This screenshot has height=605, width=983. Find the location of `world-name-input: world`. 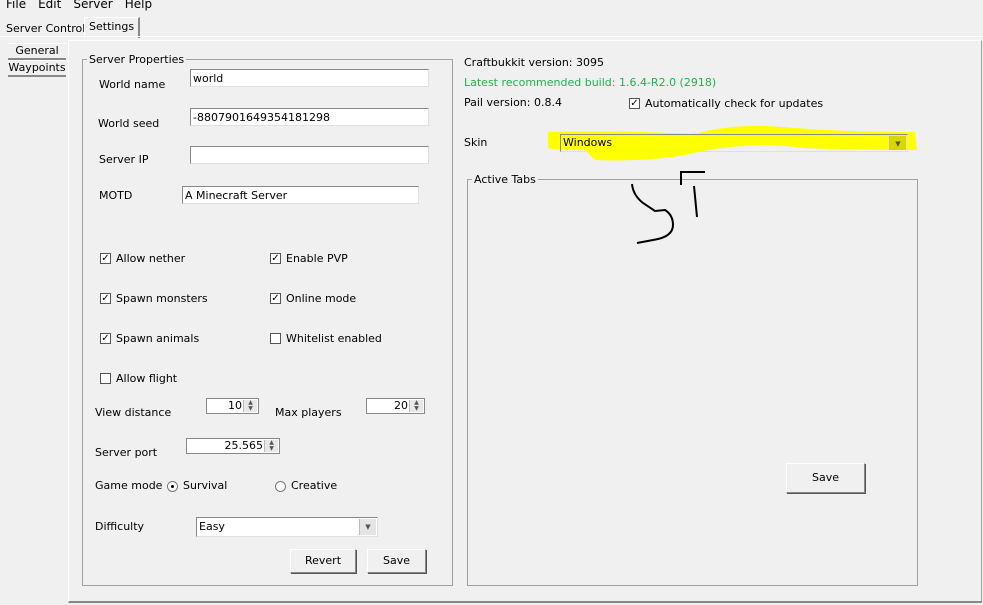

world-name-input: world is located at coordinates (309, 78).